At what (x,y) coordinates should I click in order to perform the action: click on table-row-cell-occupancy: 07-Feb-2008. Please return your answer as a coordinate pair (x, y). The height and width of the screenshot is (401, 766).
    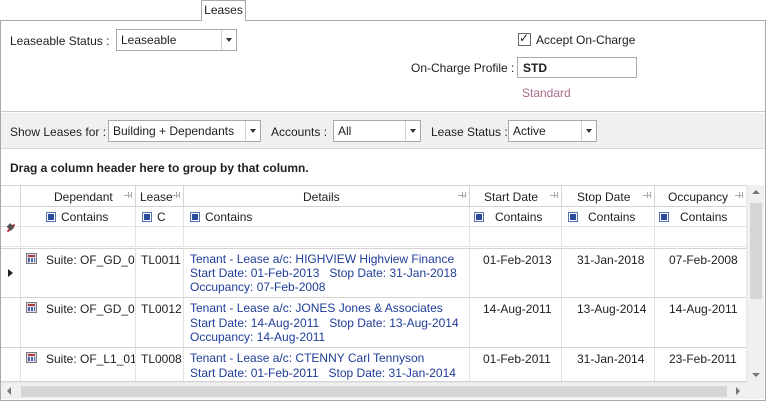
    Looking at the image, I should click on (701, 273).